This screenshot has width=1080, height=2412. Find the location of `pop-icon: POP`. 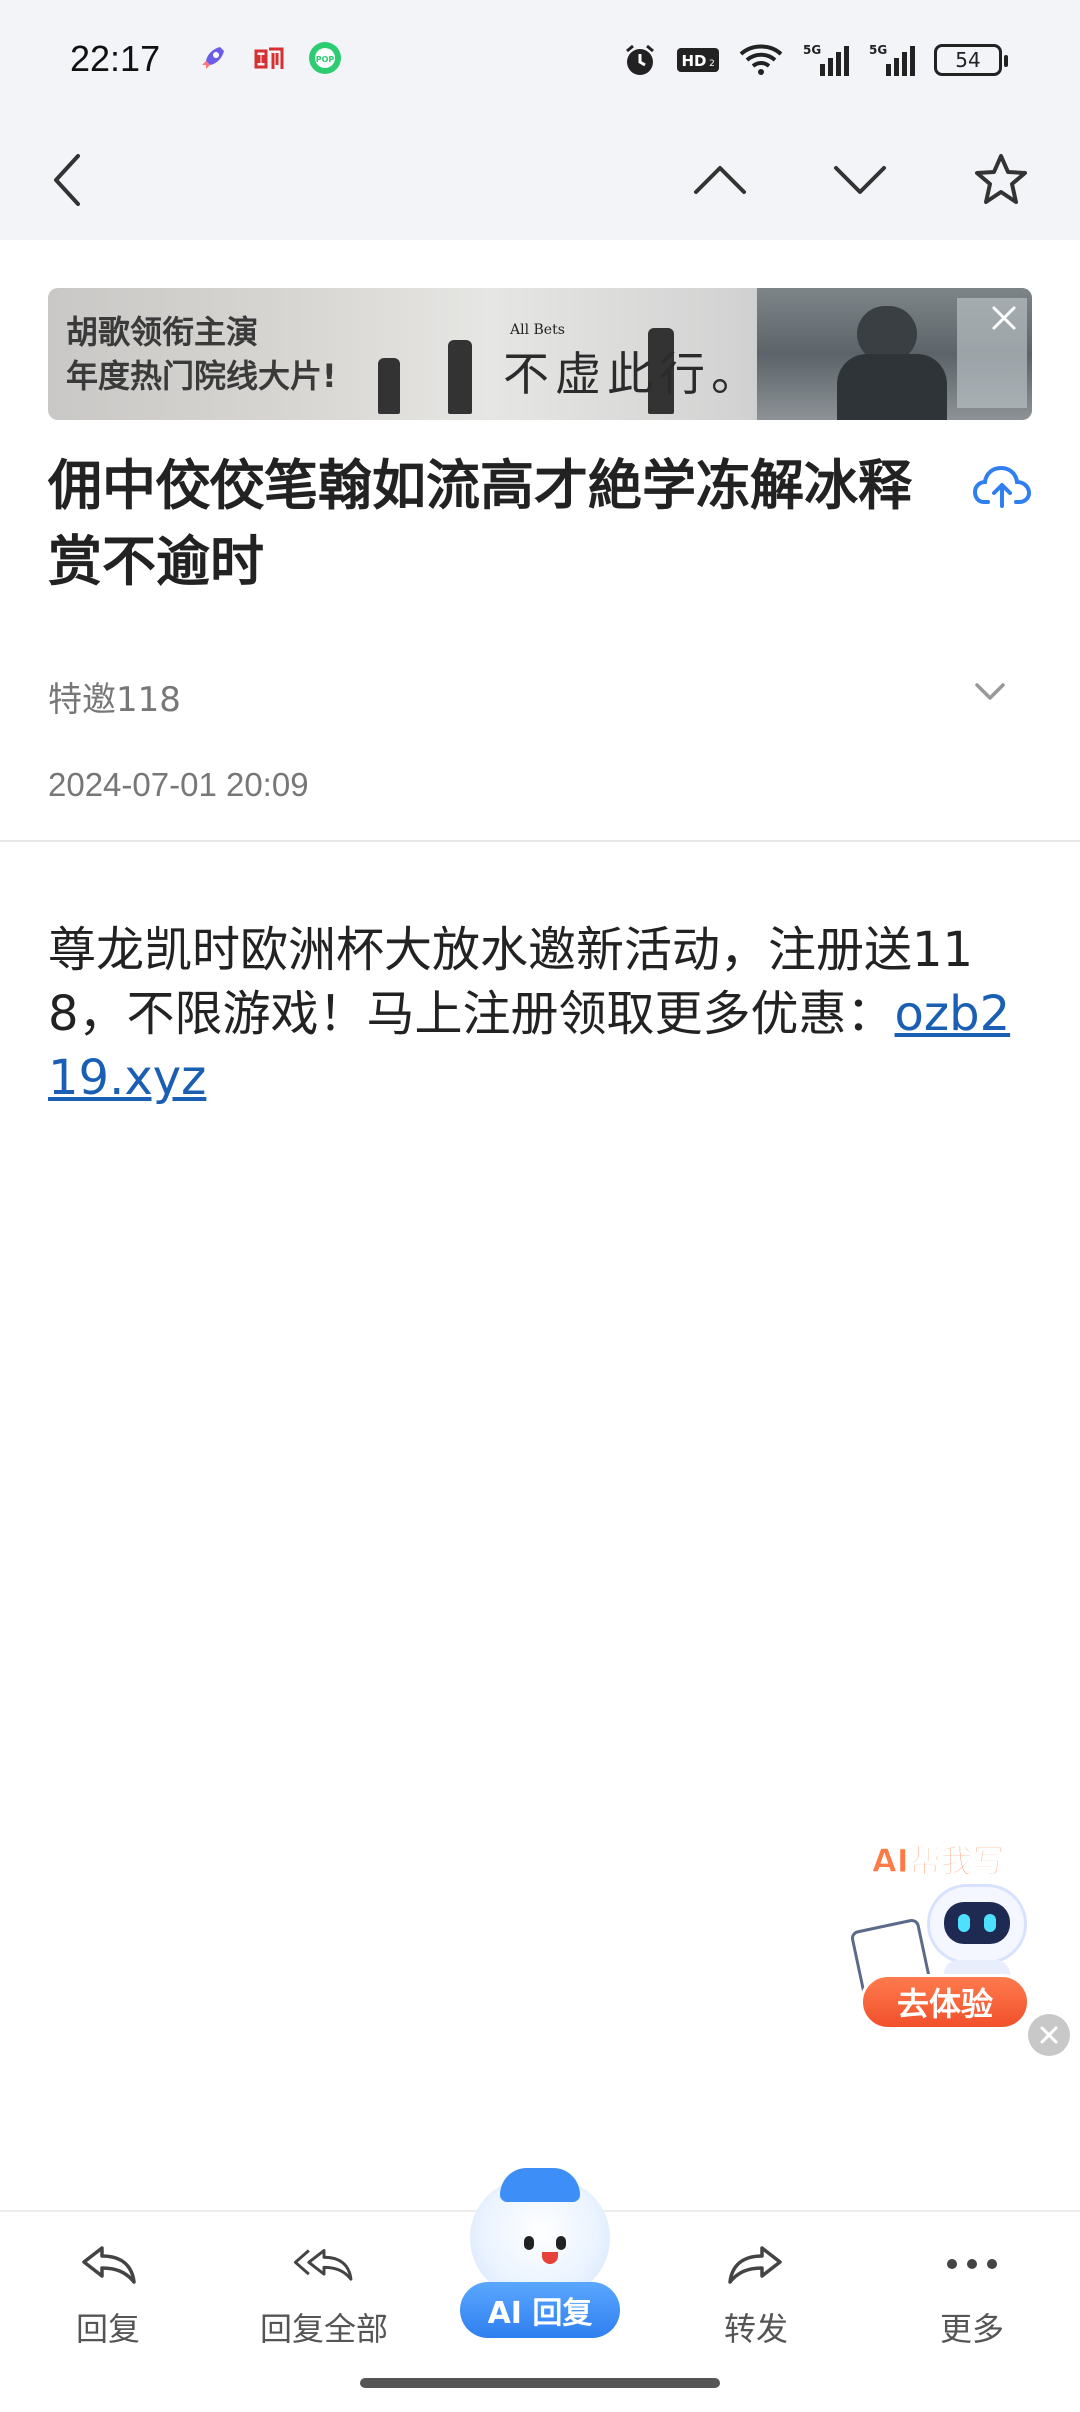

pop-icon: POP is located at coordinates (325, 58).